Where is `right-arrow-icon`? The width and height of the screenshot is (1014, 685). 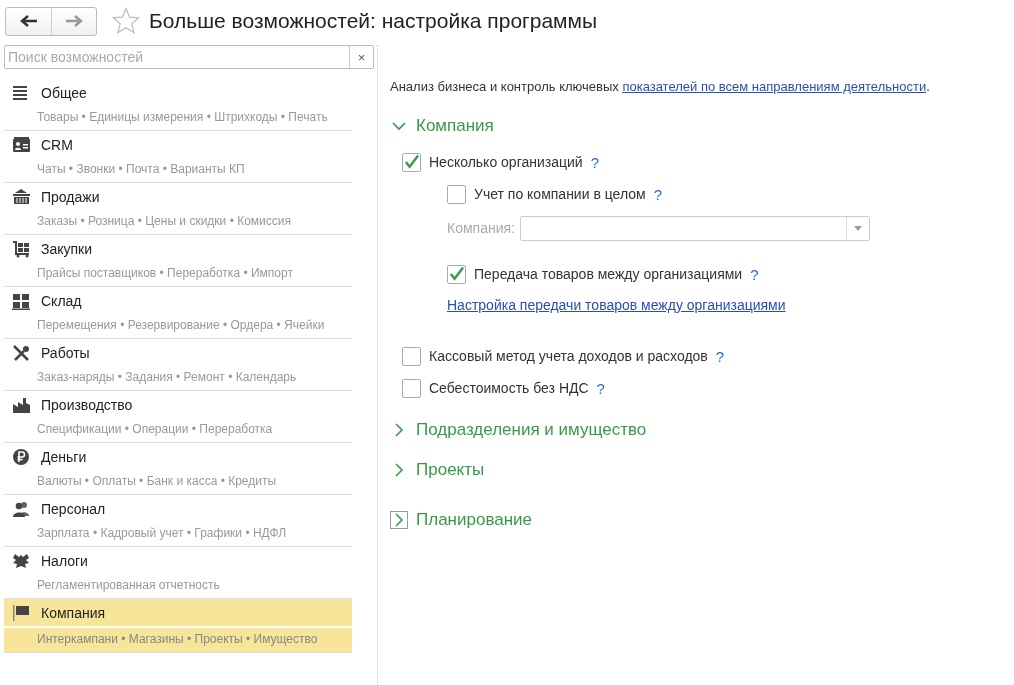 right-arrow-icon is located at coordinates (74, 21).